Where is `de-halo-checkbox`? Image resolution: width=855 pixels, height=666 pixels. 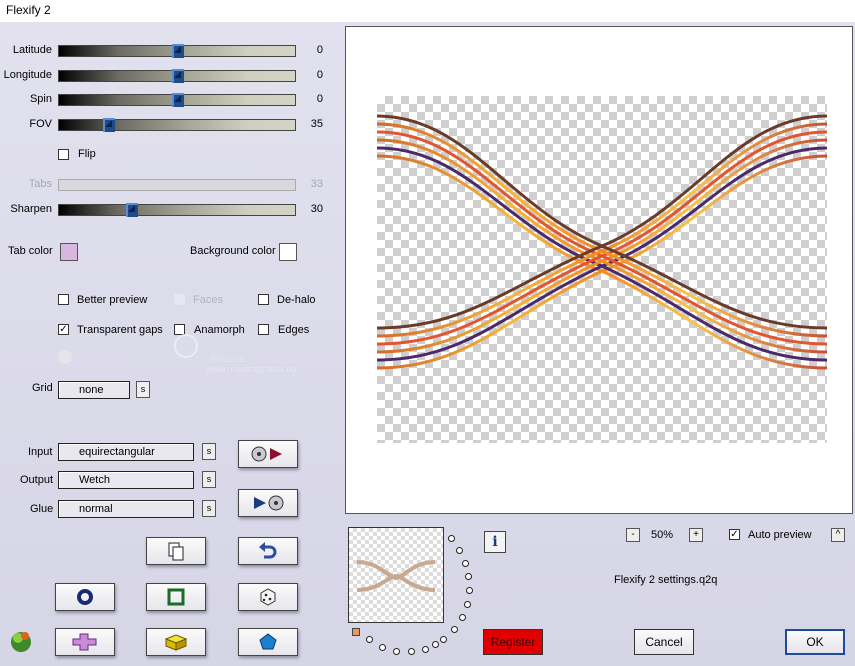
de-halo-checkbox is located at coordinates (263, 299).